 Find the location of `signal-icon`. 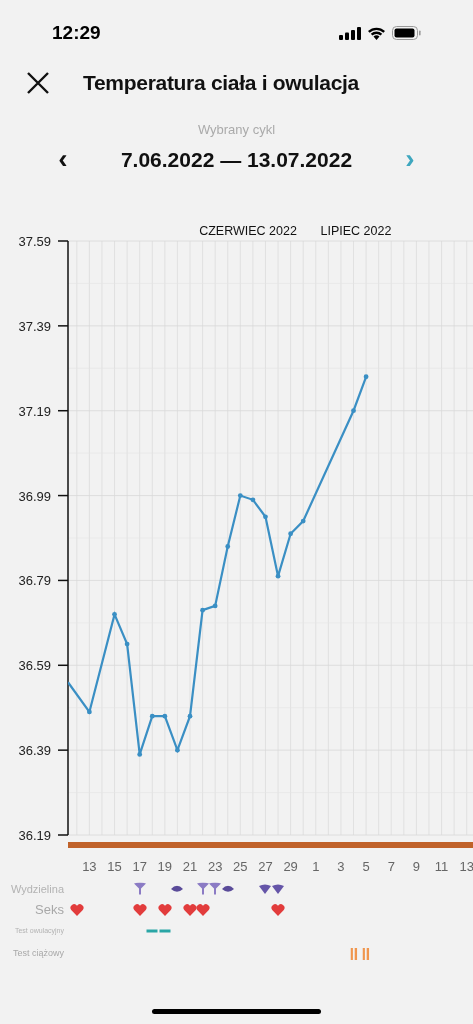

signal-icon is located at coordinates (350, 33).